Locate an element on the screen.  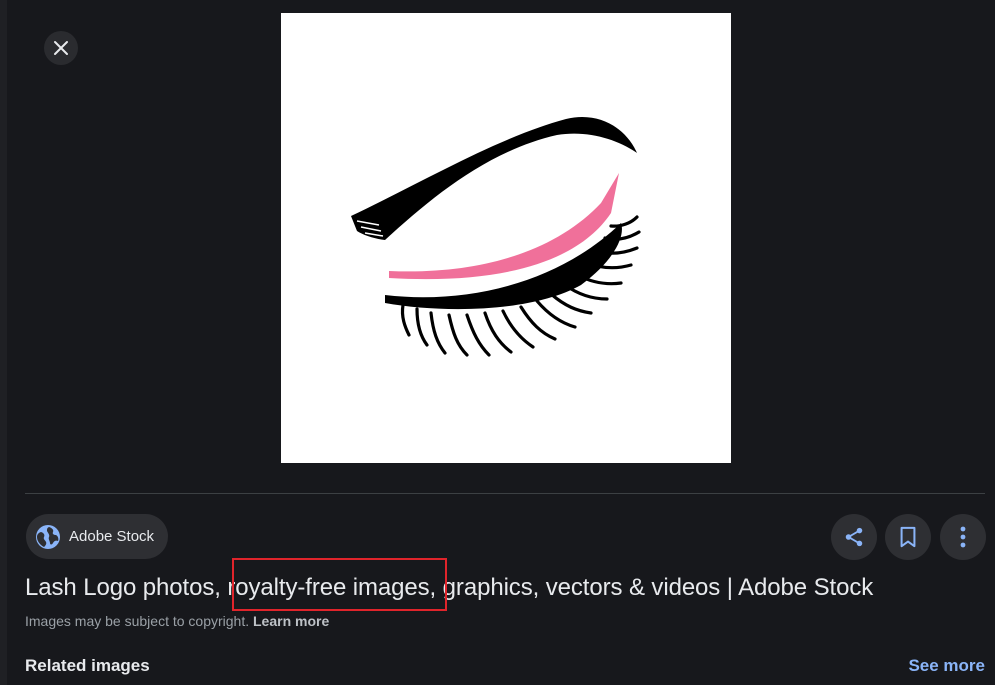
title-part-1: Lash Logo photos, is located at coordinates (126, 587).